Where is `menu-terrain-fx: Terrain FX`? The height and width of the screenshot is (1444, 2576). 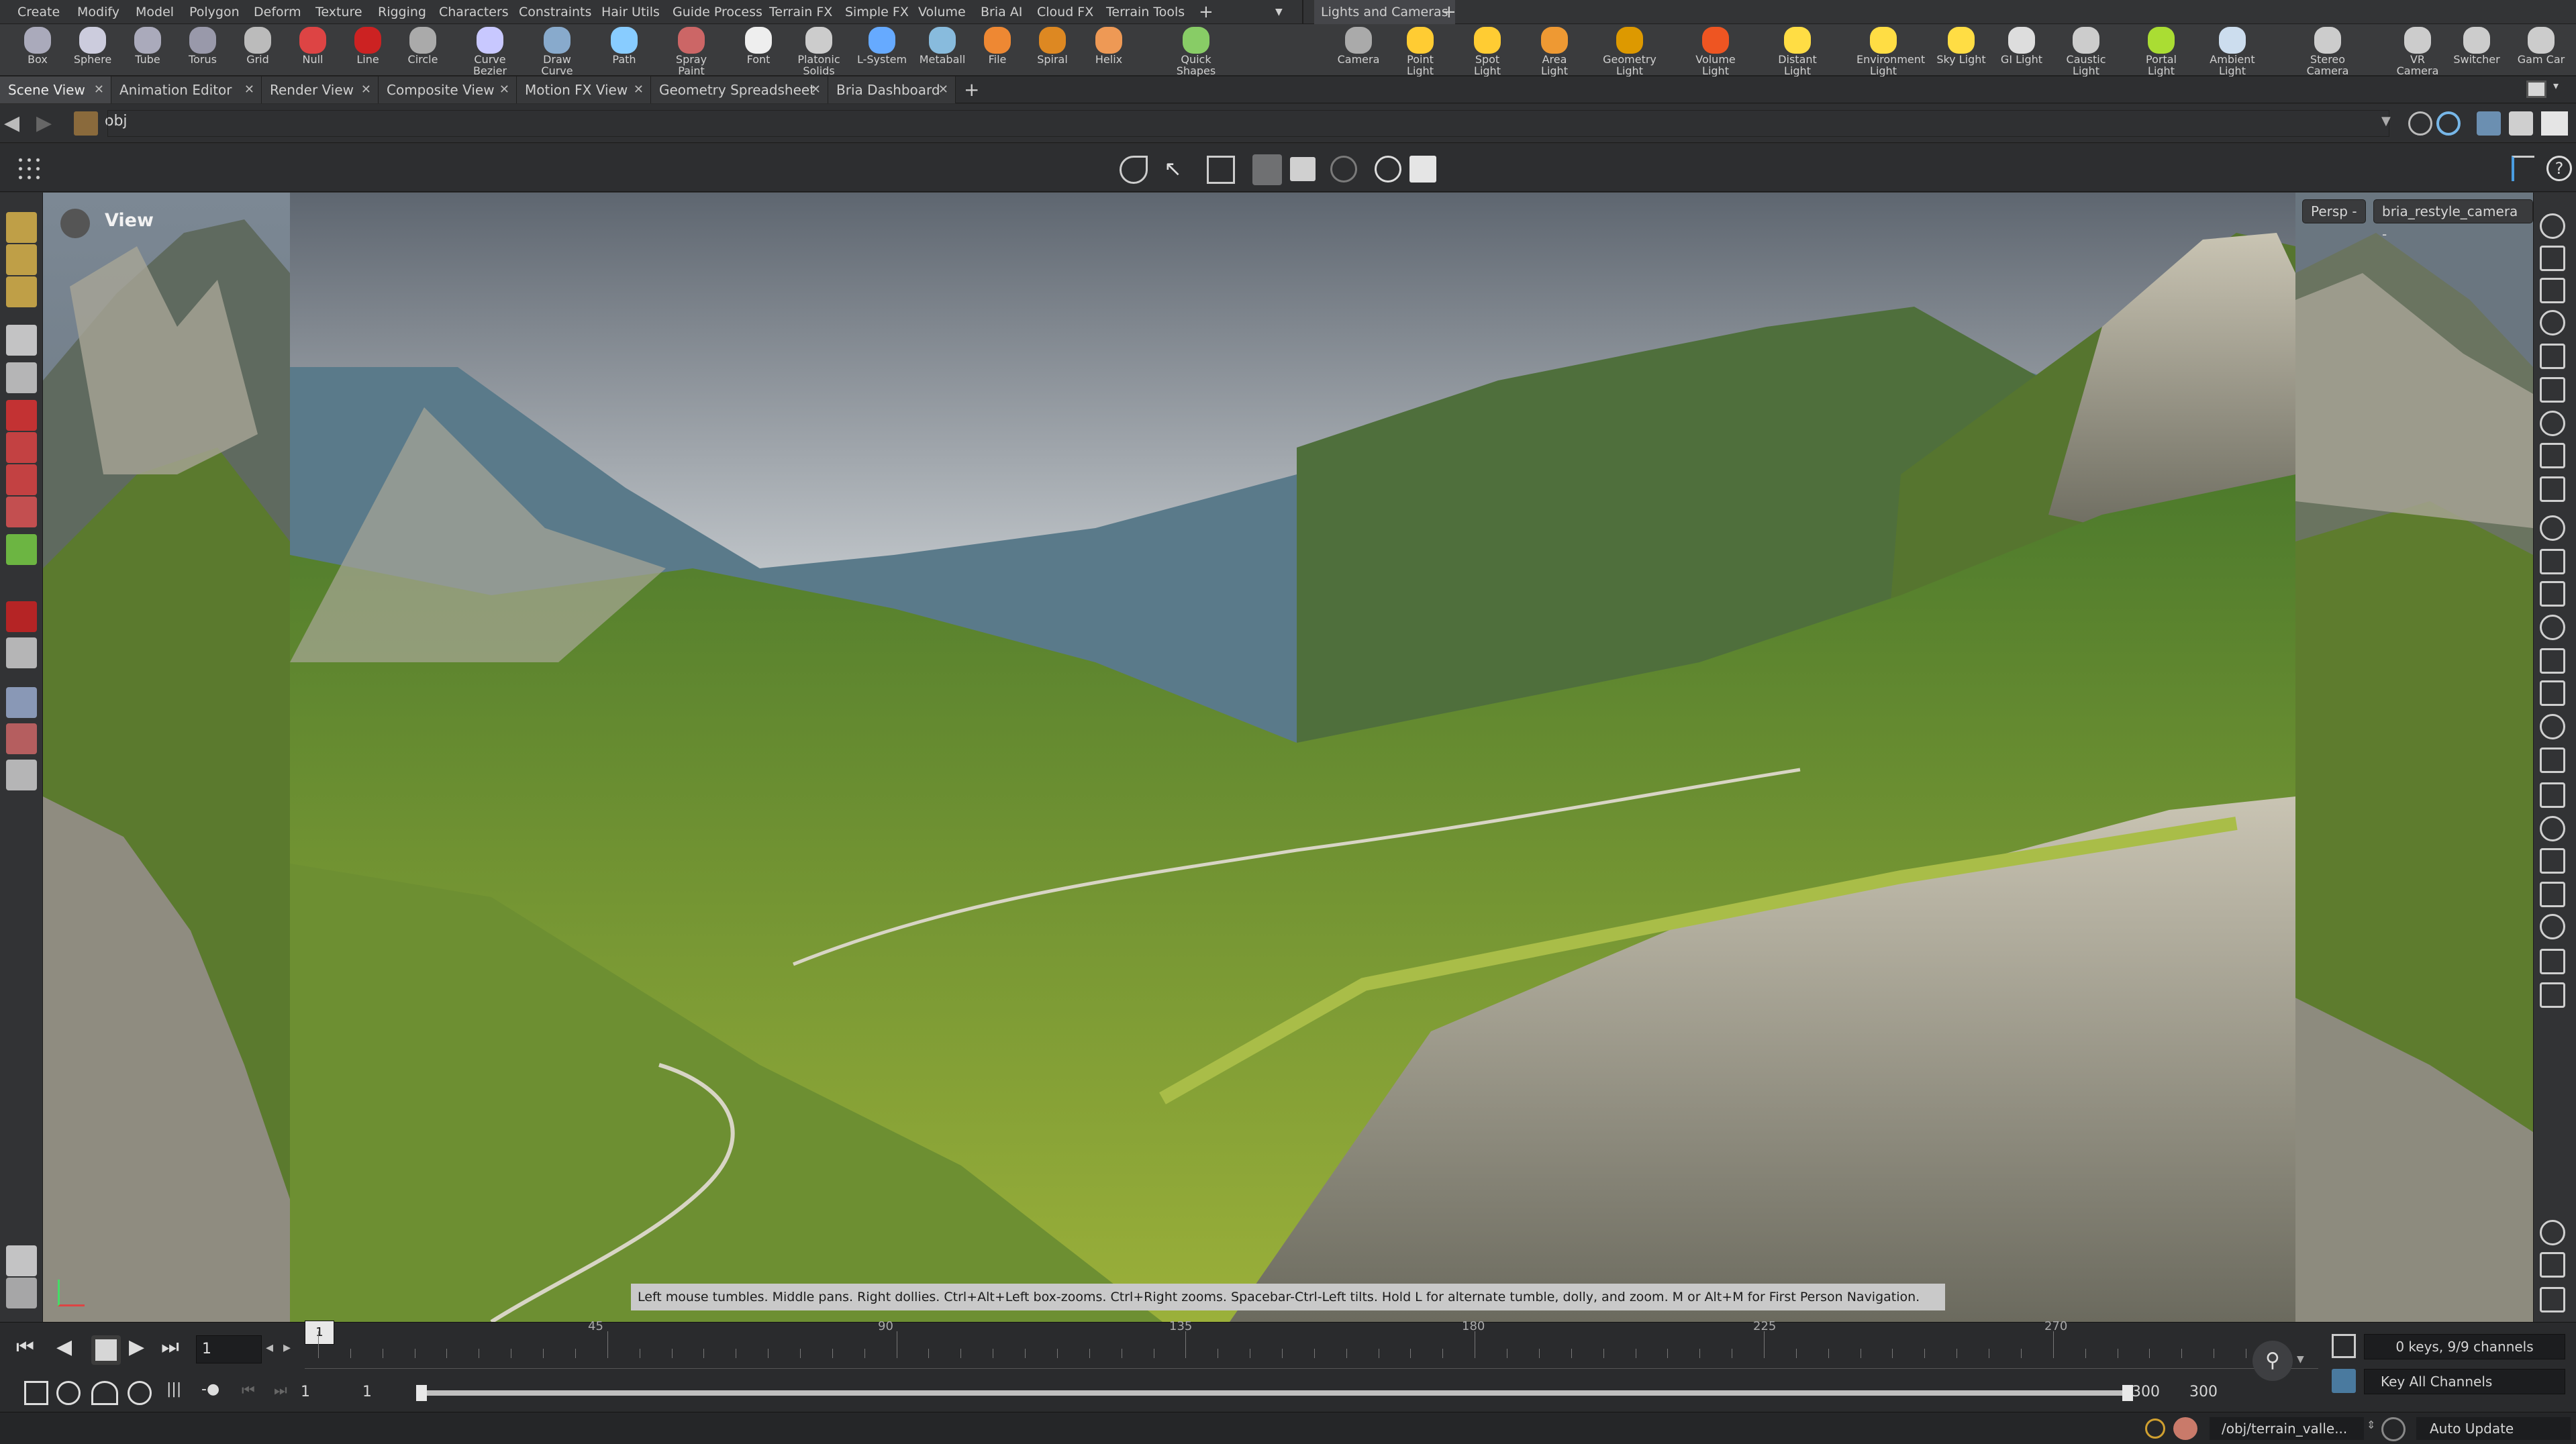
menu-terrain-fx: Terrain FX is located at coordinates (800, 12).